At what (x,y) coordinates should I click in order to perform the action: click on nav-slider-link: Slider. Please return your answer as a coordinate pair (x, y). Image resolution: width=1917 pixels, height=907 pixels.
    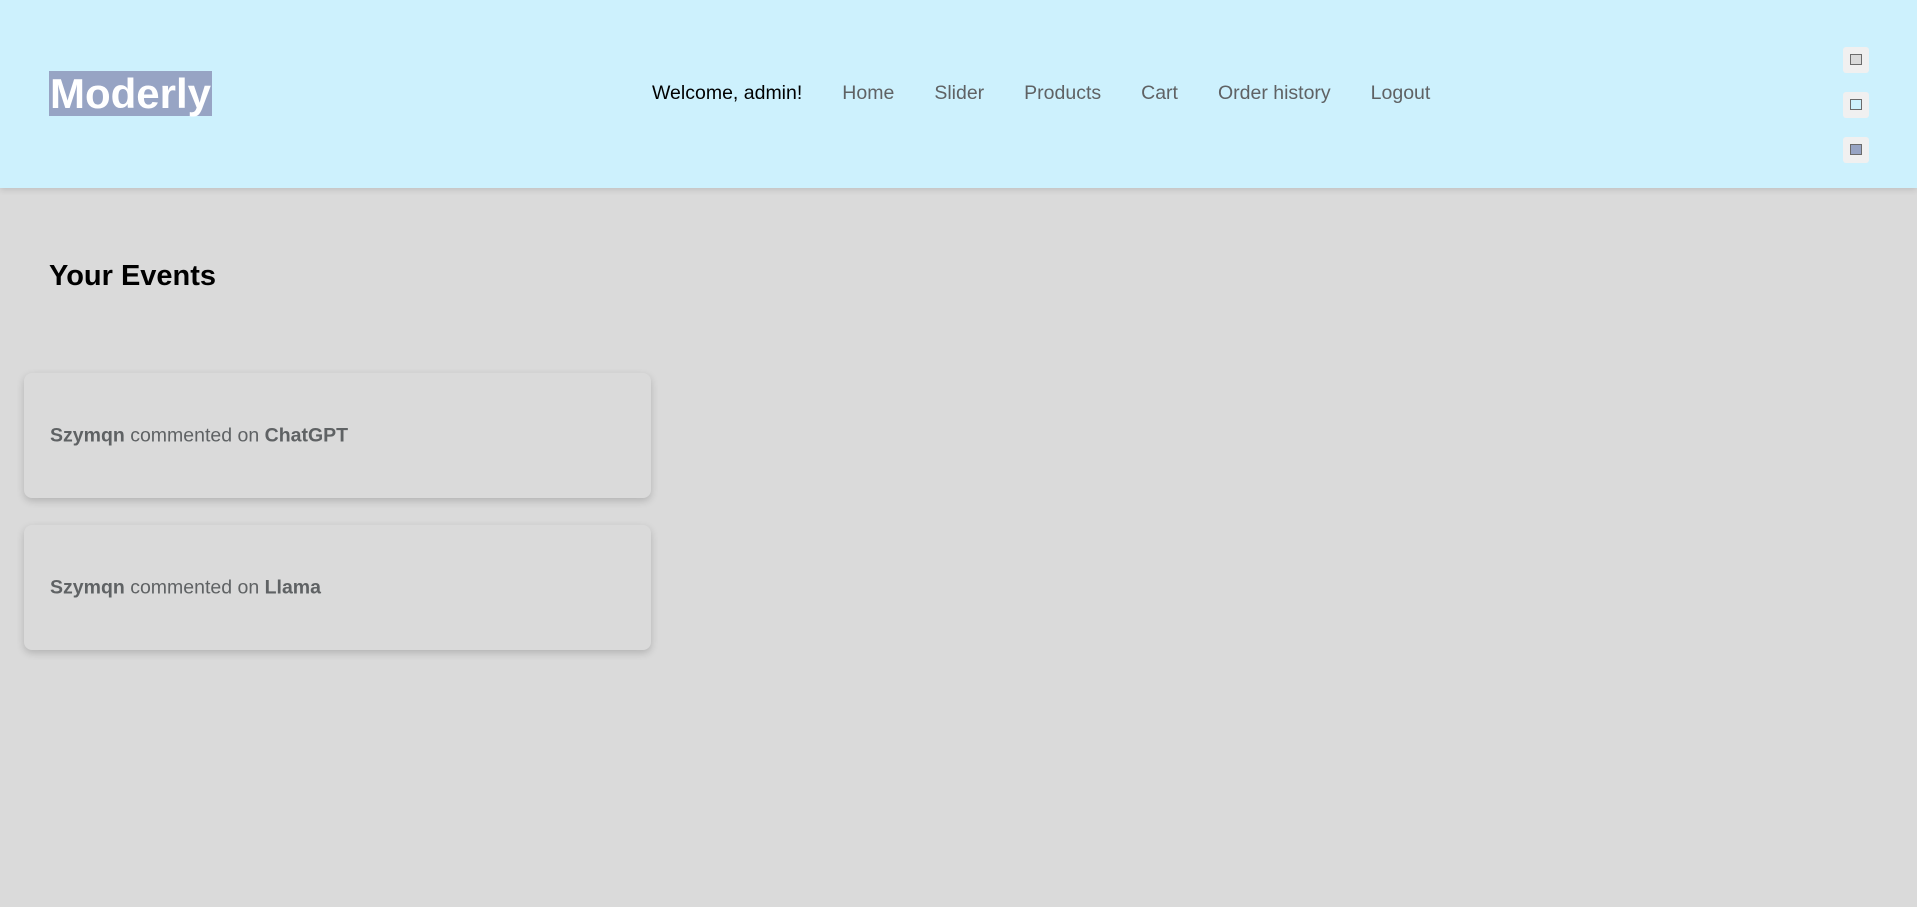
    Looking at the image, I should click on (959, 93).